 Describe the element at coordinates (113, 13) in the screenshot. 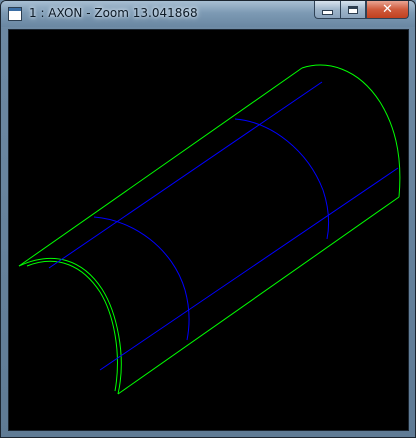

I see `window-title: 1 : AXON - Zoom 13.041868` at that location.